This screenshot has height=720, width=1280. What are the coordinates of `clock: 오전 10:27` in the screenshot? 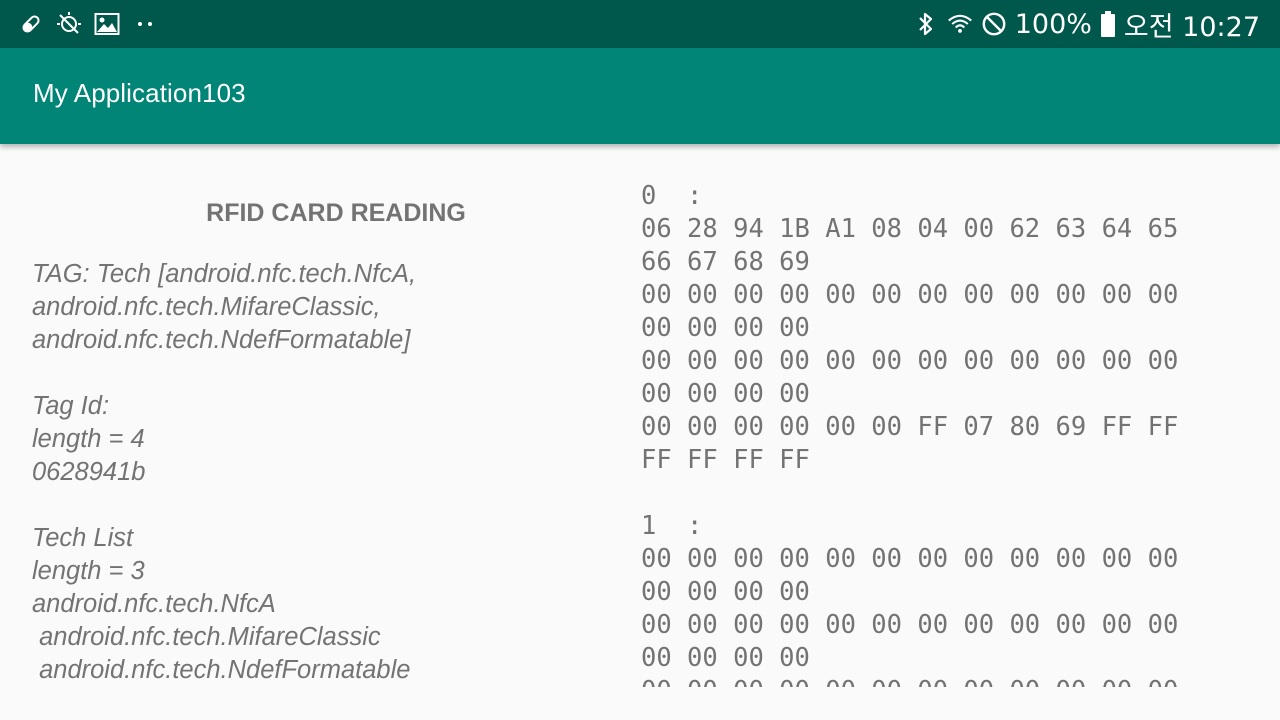 It's located at (1191, 27).